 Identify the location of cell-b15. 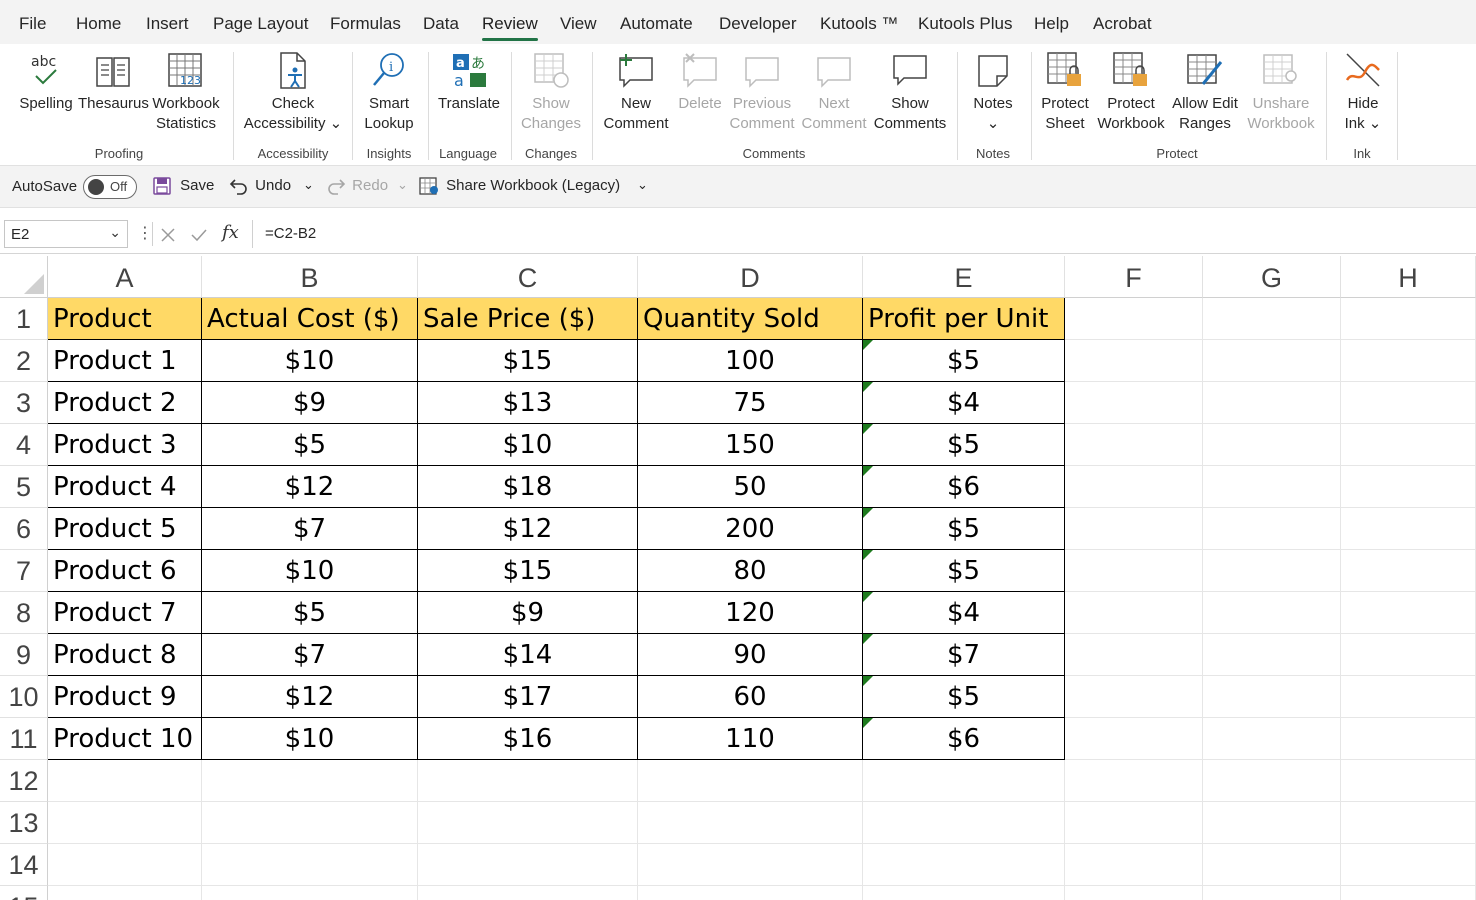
(310, 893).